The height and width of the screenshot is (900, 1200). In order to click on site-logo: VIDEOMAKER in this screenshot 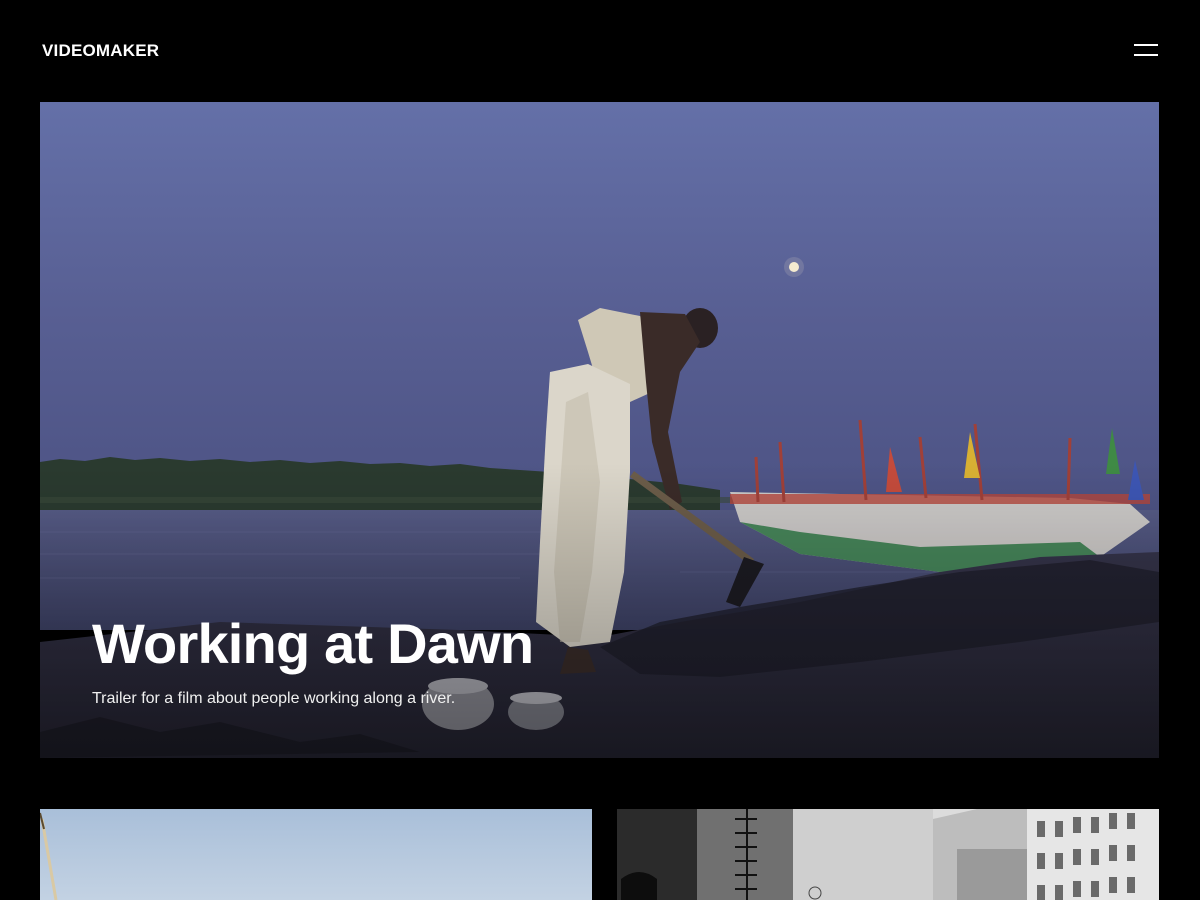, I will do `click(100, 51)`.